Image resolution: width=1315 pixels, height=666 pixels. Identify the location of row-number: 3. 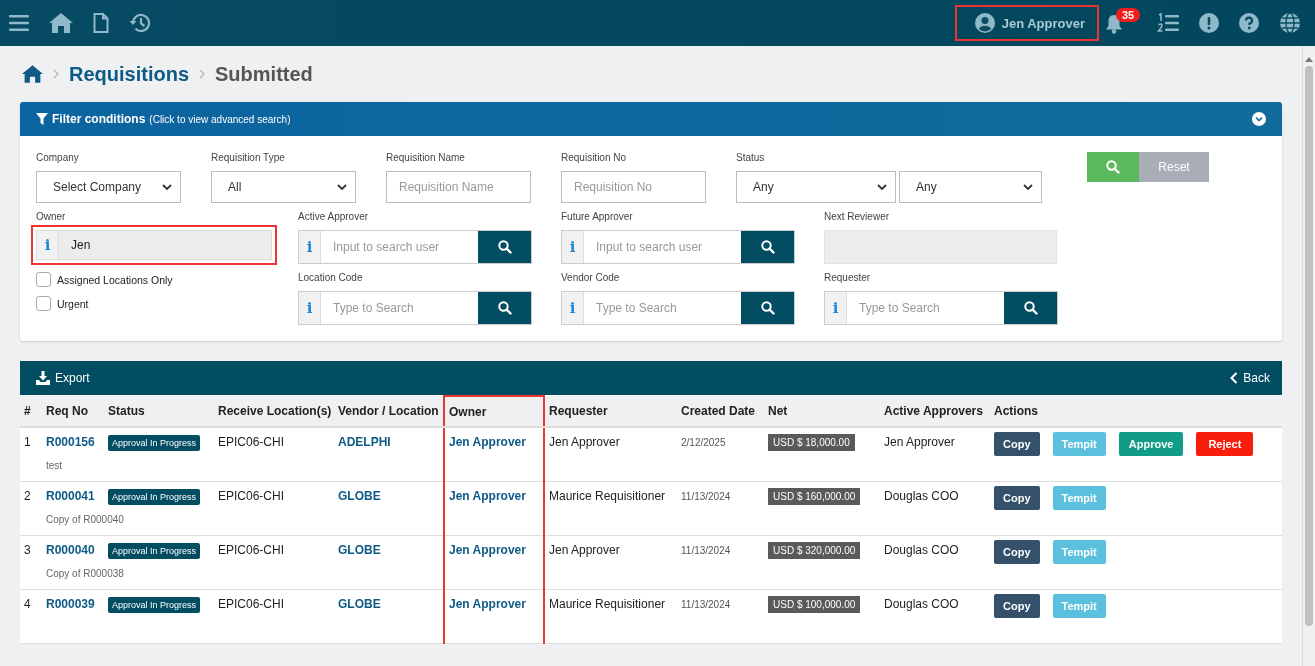
(31, 562).